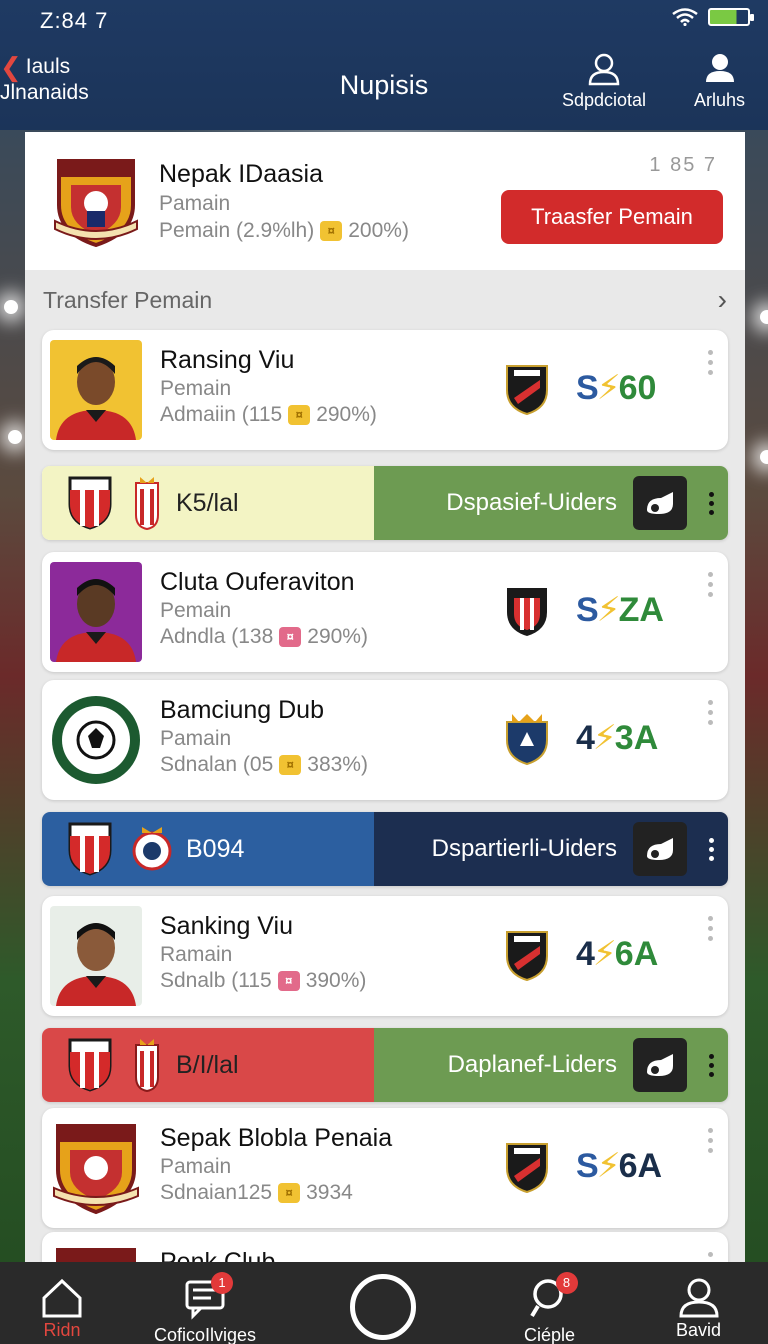 This screenshot has height=1344, width=768. What do you see at coordinates (207, 1064) in the screenshot?
I see `club-code: B/I/lal` at bounding box center [207, 1064].